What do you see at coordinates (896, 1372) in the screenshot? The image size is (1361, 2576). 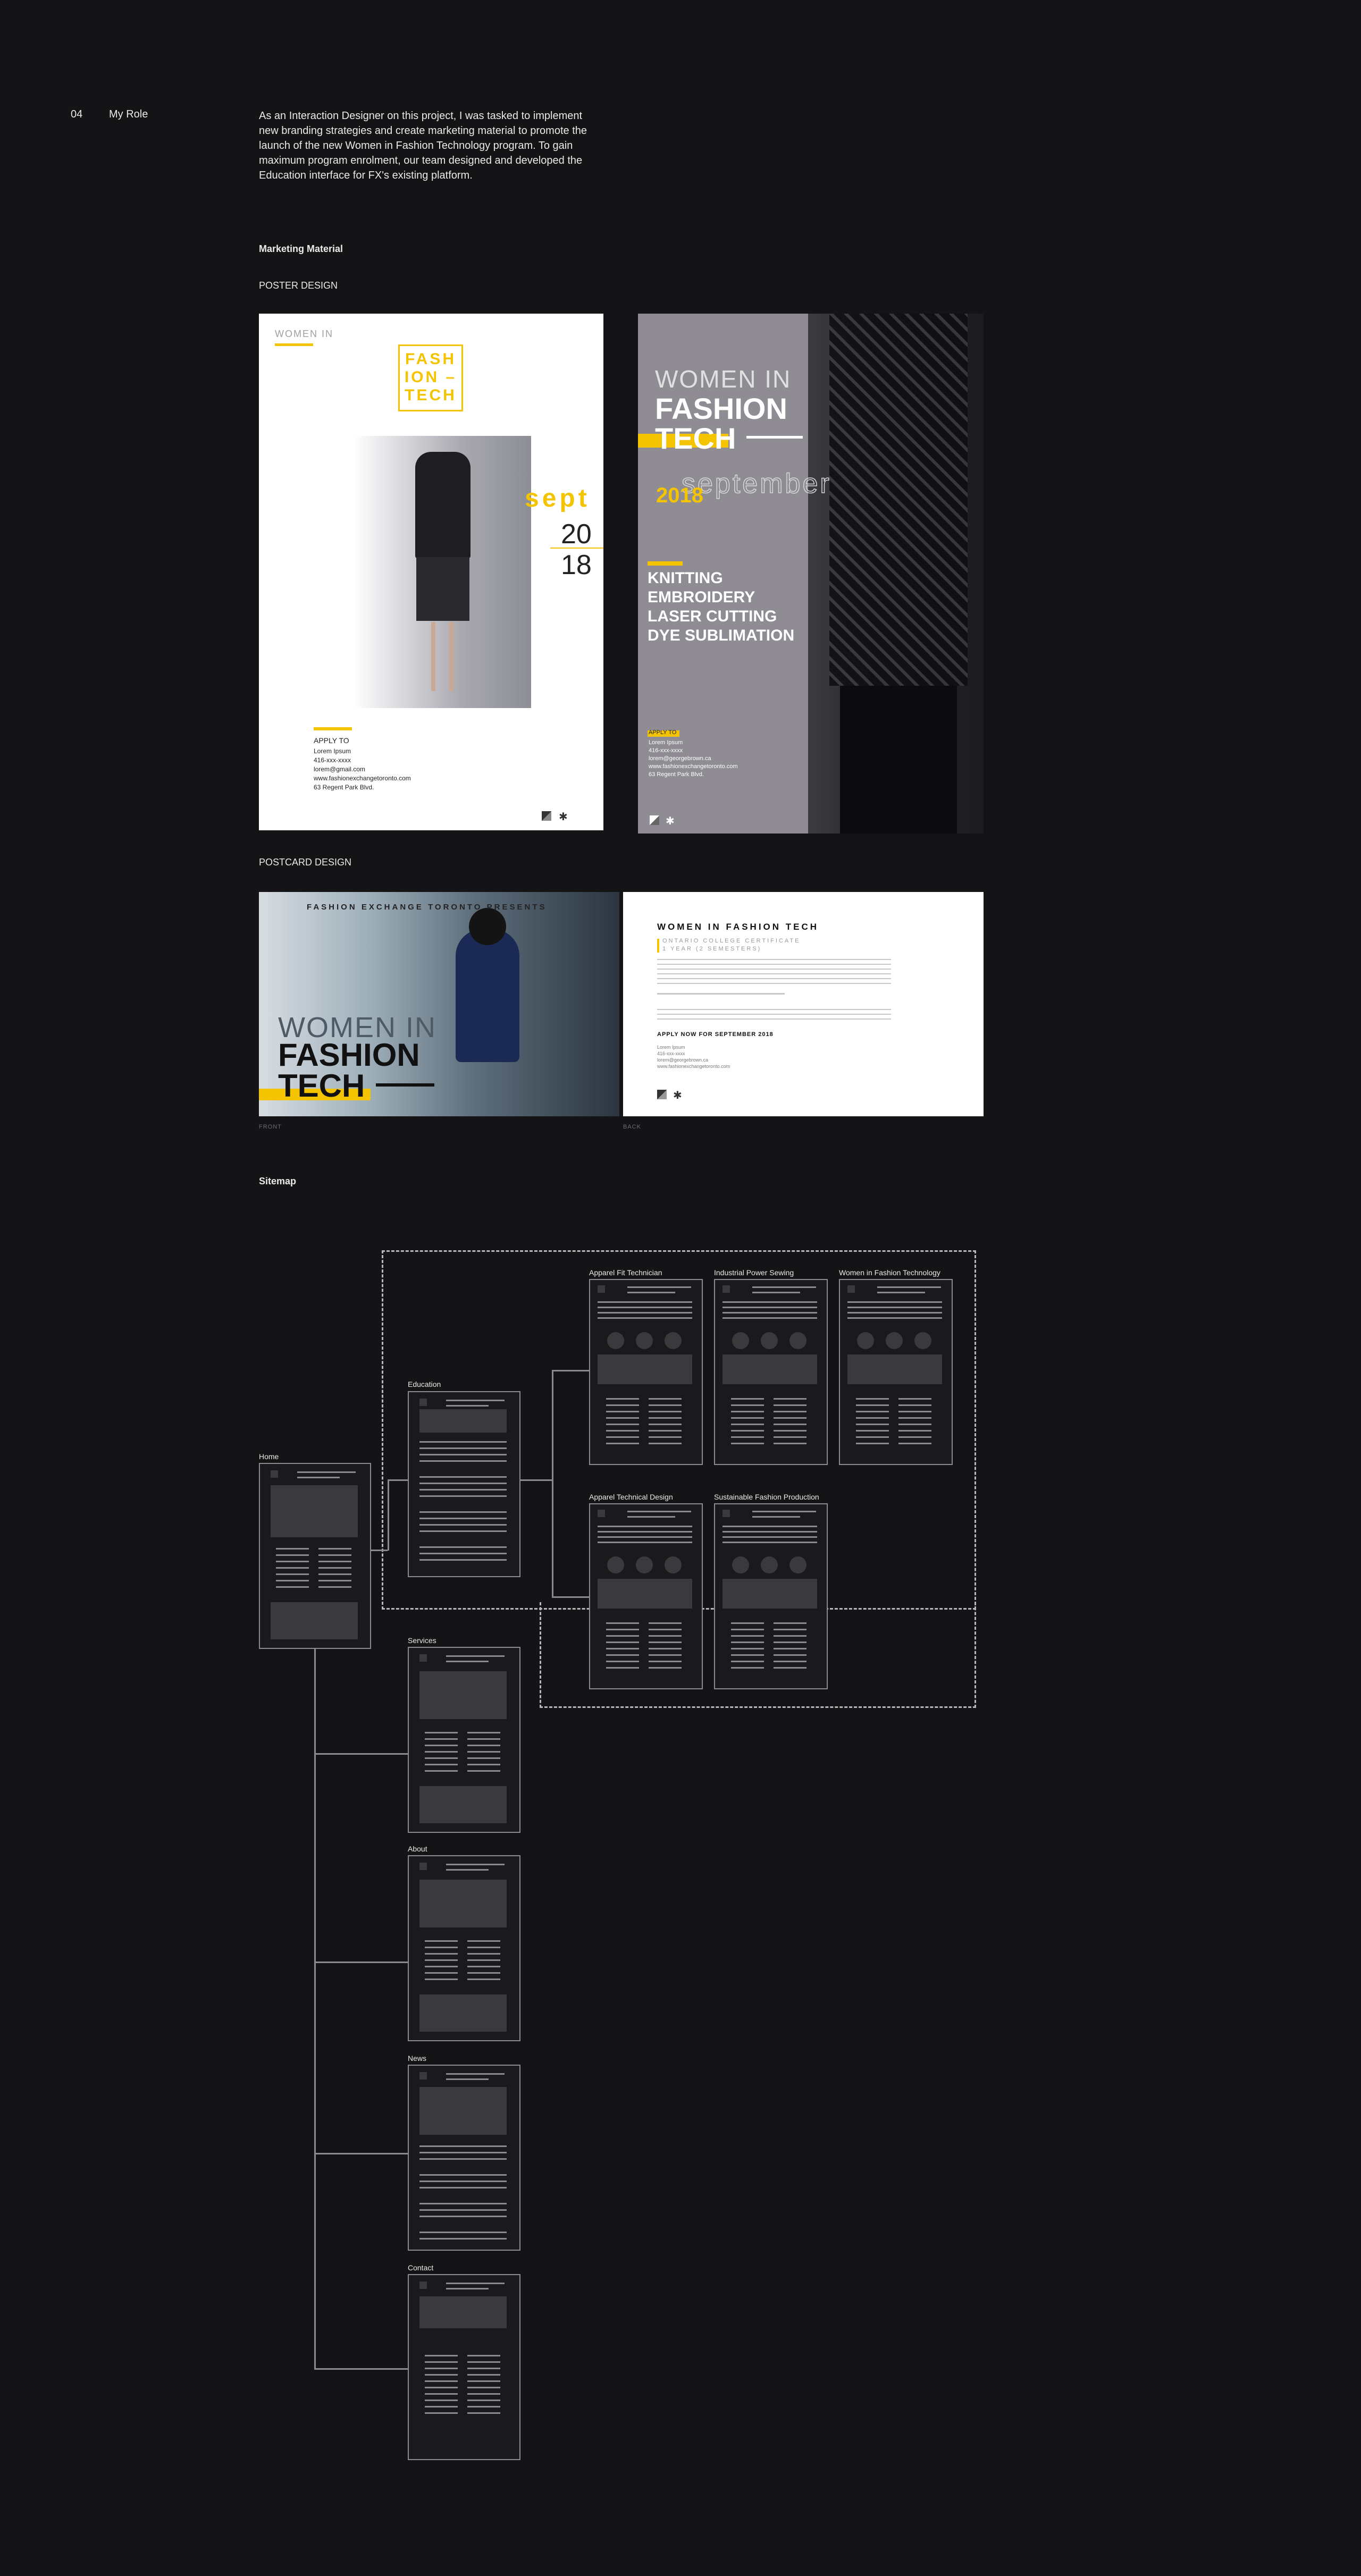 I see `wireframe-women-fashion-tech` at bounding box center [896, 1372].